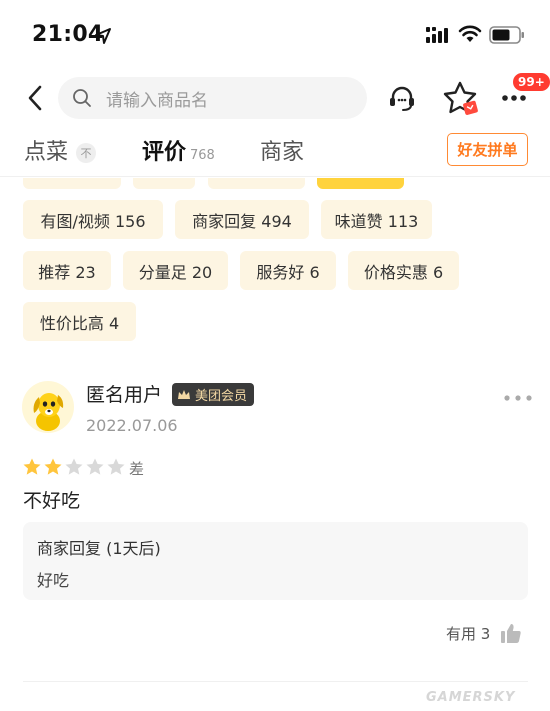 The image size is (550, 711). I want to click on tag-chip-value: 性价比高 4, so click(79, 321).